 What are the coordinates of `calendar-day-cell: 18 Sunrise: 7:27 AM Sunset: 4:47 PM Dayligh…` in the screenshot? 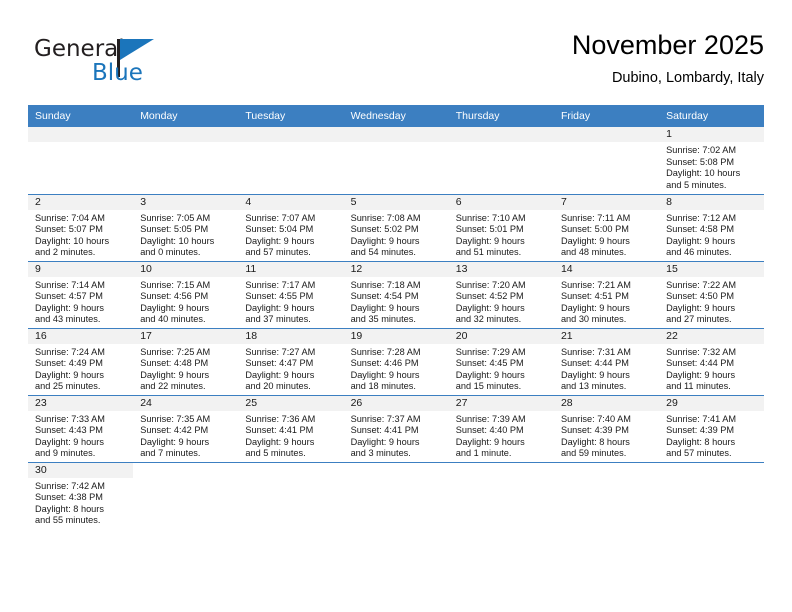 It's located at (291, 362).